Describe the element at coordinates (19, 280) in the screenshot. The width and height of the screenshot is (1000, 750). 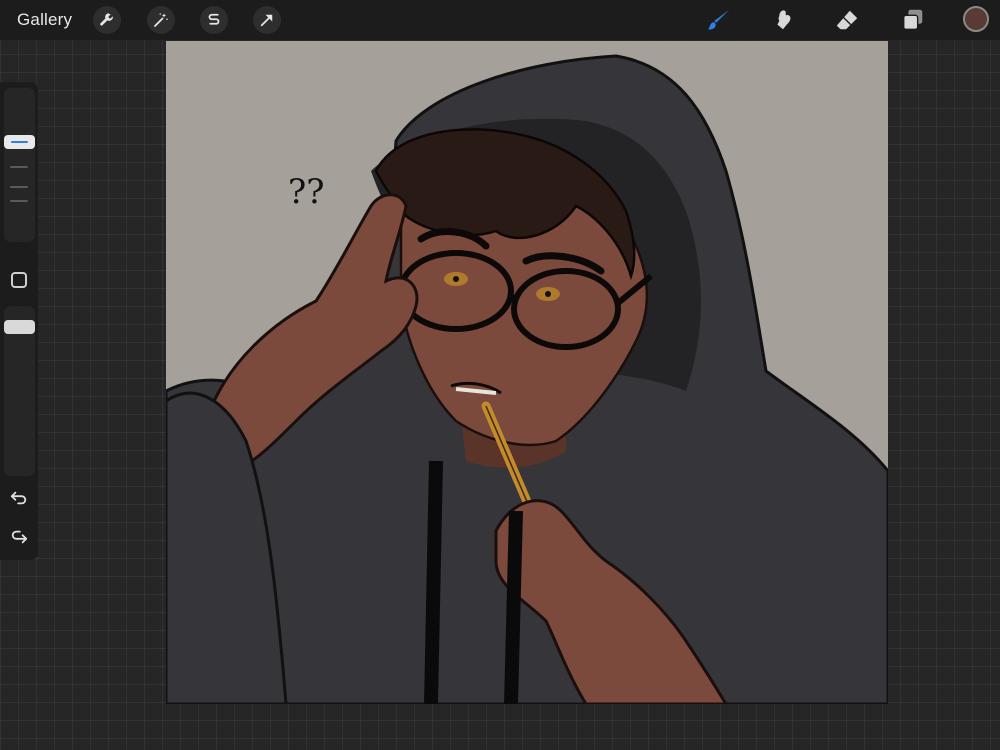
I see `modify-button` at that location.